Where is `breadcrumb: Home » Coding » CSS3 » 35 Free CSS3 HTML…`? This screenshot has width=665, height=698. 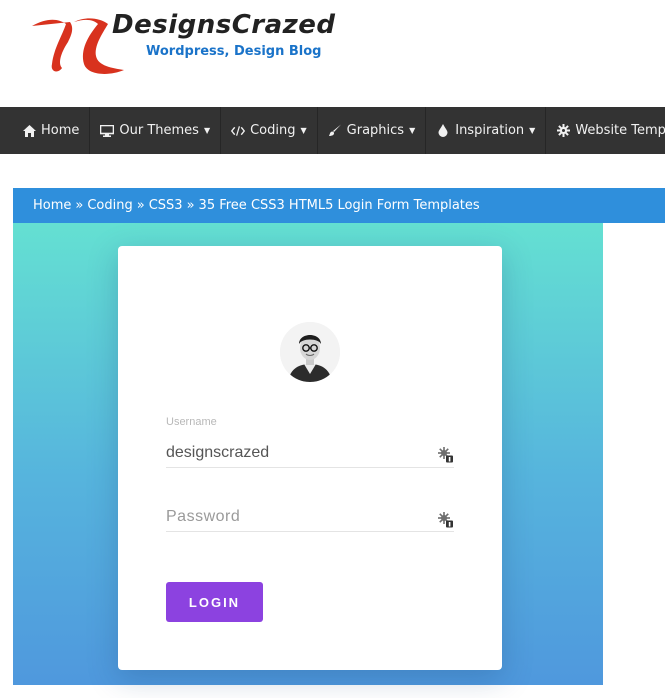 breadcrumb: Home » Coding » CSS3 » 35 Free CSS3 HTML… is located at coordinates (339, 205).